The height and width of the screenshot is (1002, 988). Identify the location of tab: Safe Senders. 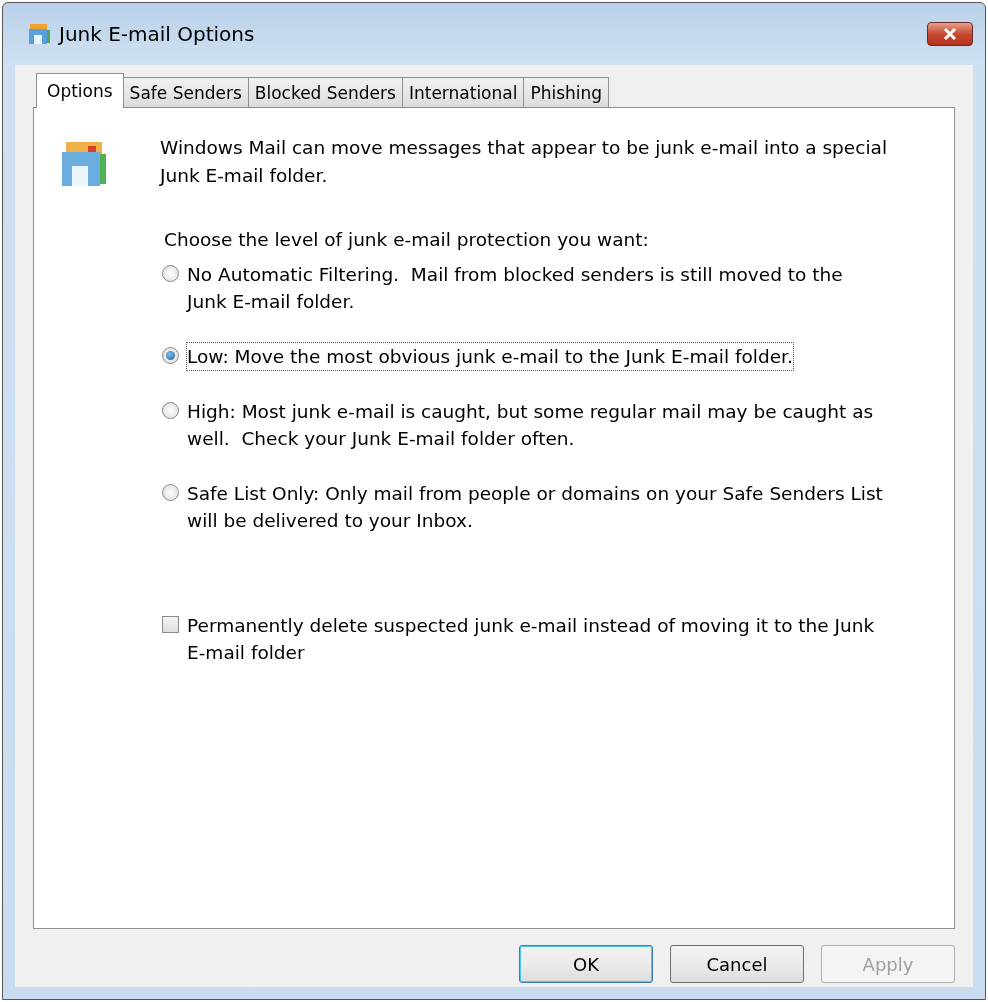
(185, 92).